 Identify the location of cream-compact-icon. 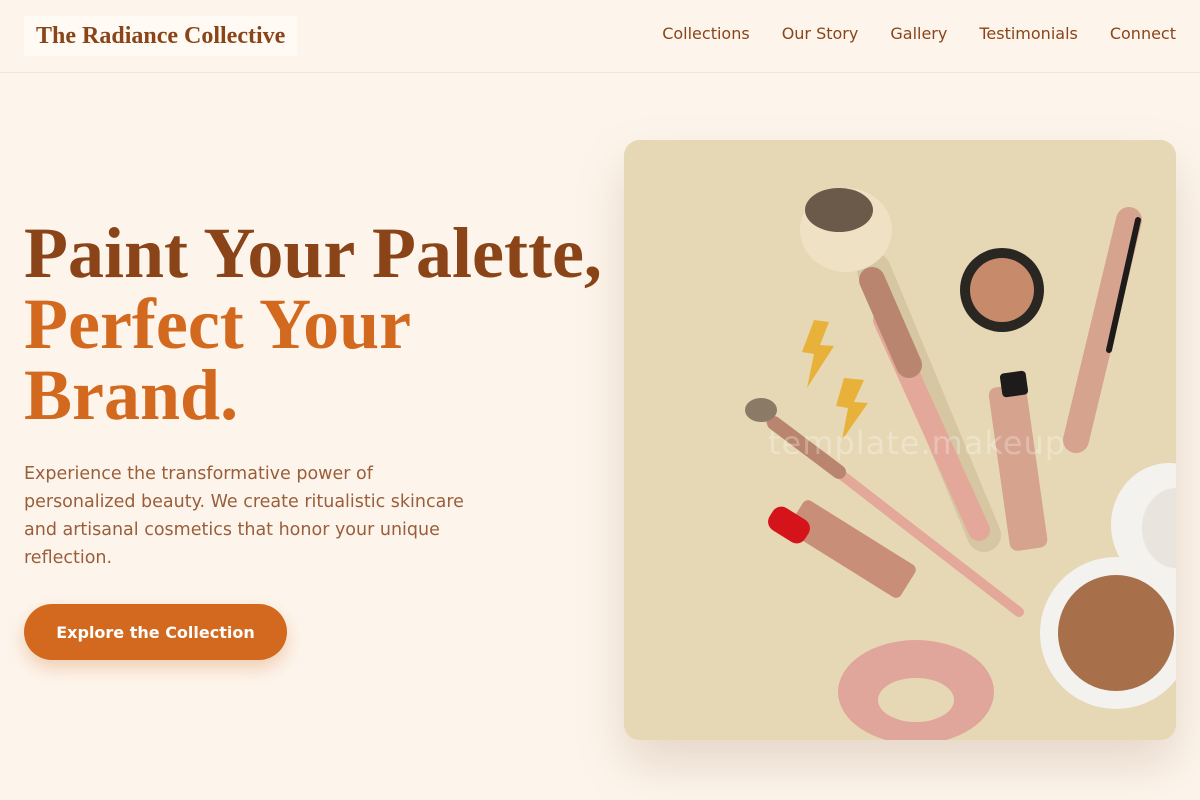
(1002, 290).